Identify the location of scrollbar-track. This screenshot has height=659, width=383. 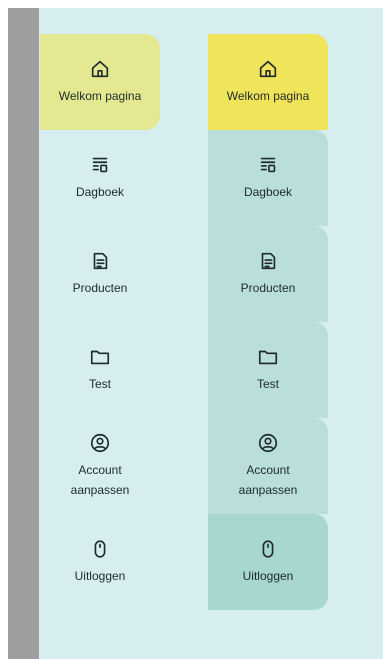
(23, 333).